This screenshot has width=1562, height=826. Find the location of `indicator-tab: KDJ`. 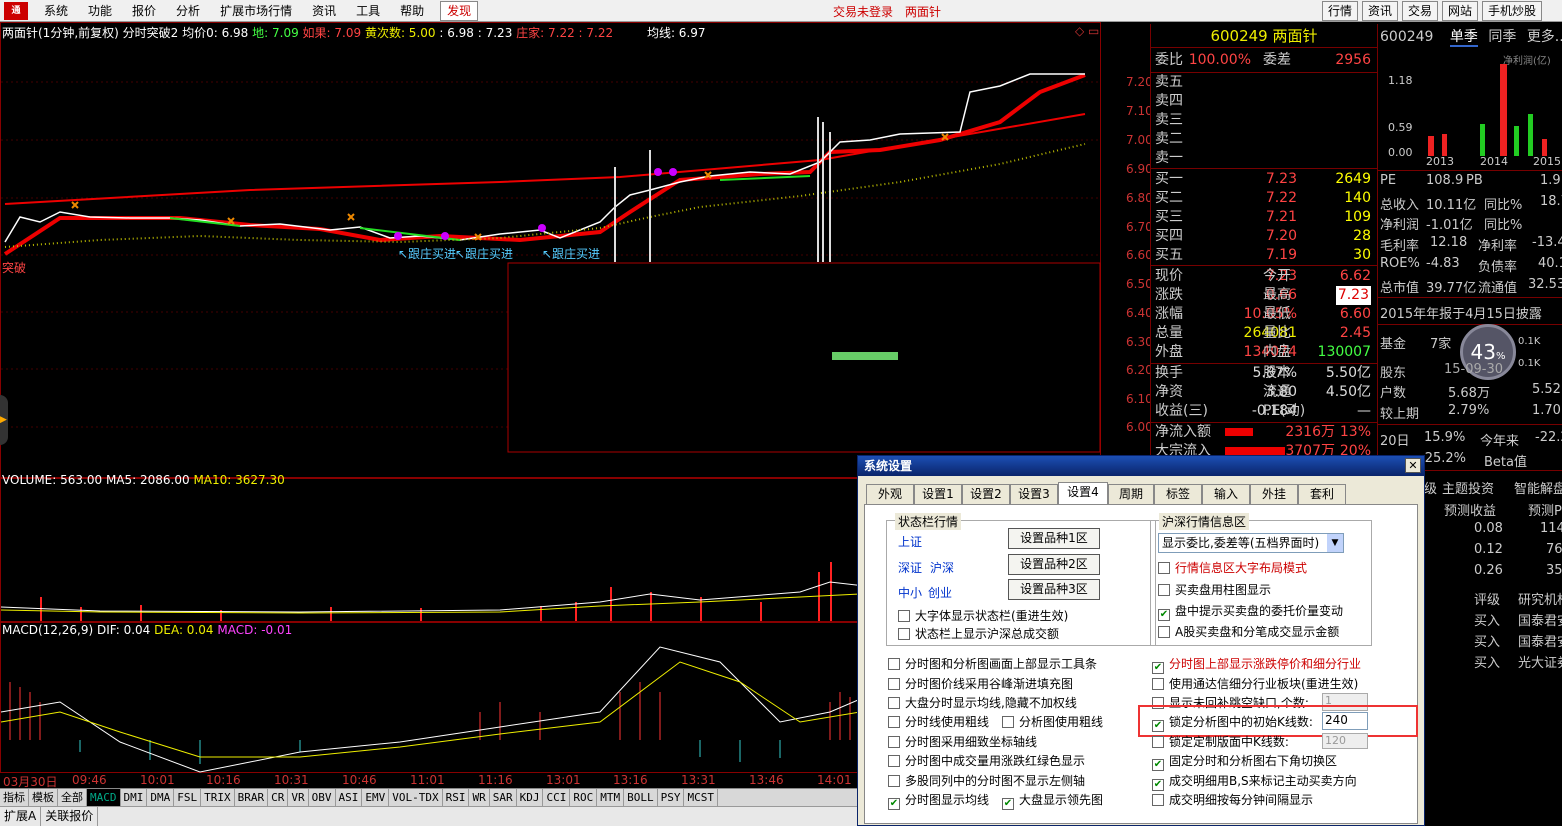

indicator-tab: KDJ is located at coordinates (530, 797).